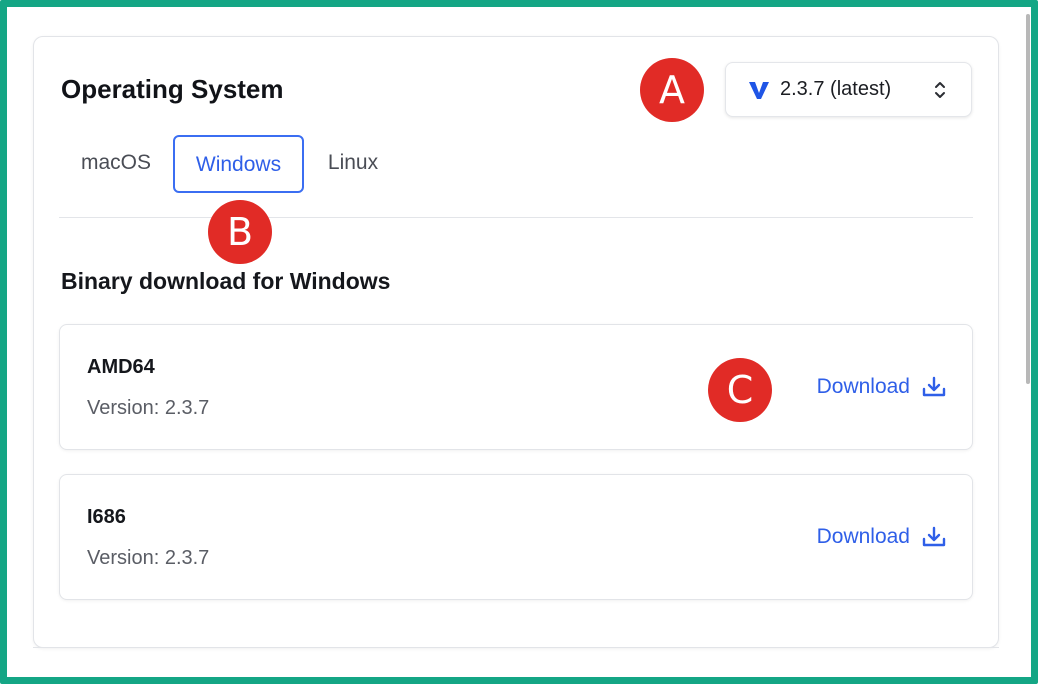 This screenshot has height=684, width=1038. Describe the element at coordinates (672, 90) in the screenshot. I see `annotation-marker-a: A` at that location.